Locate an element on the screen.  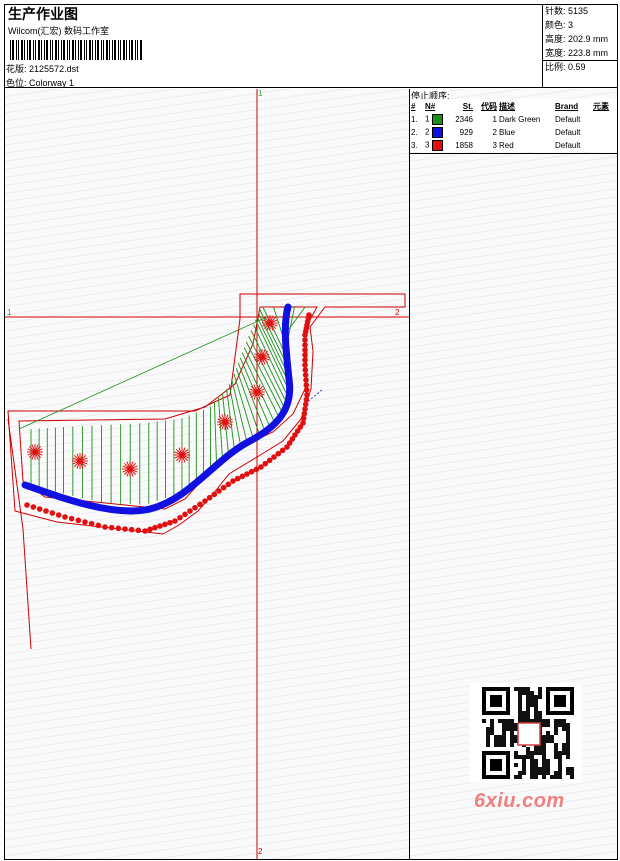
colorway-value: Colorway 1 is located at coordinates (52, 83).